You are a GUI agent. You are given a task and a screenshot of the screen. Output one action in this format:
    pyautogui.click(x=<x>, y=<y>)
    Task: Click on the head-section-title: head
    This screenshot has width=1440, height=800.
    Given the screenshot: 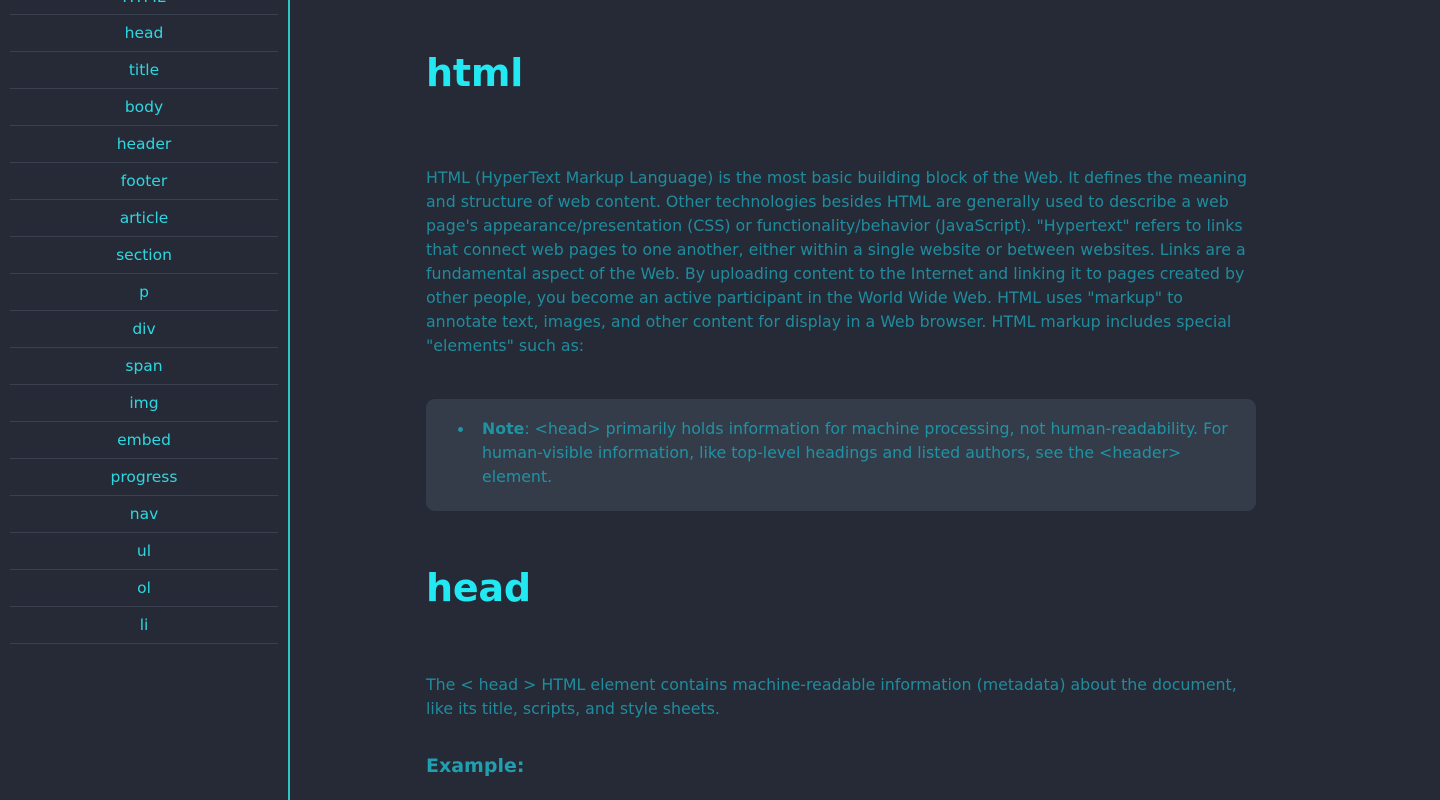 What is the action you would take?
    pyautogui.click(x=478, y=587)
    